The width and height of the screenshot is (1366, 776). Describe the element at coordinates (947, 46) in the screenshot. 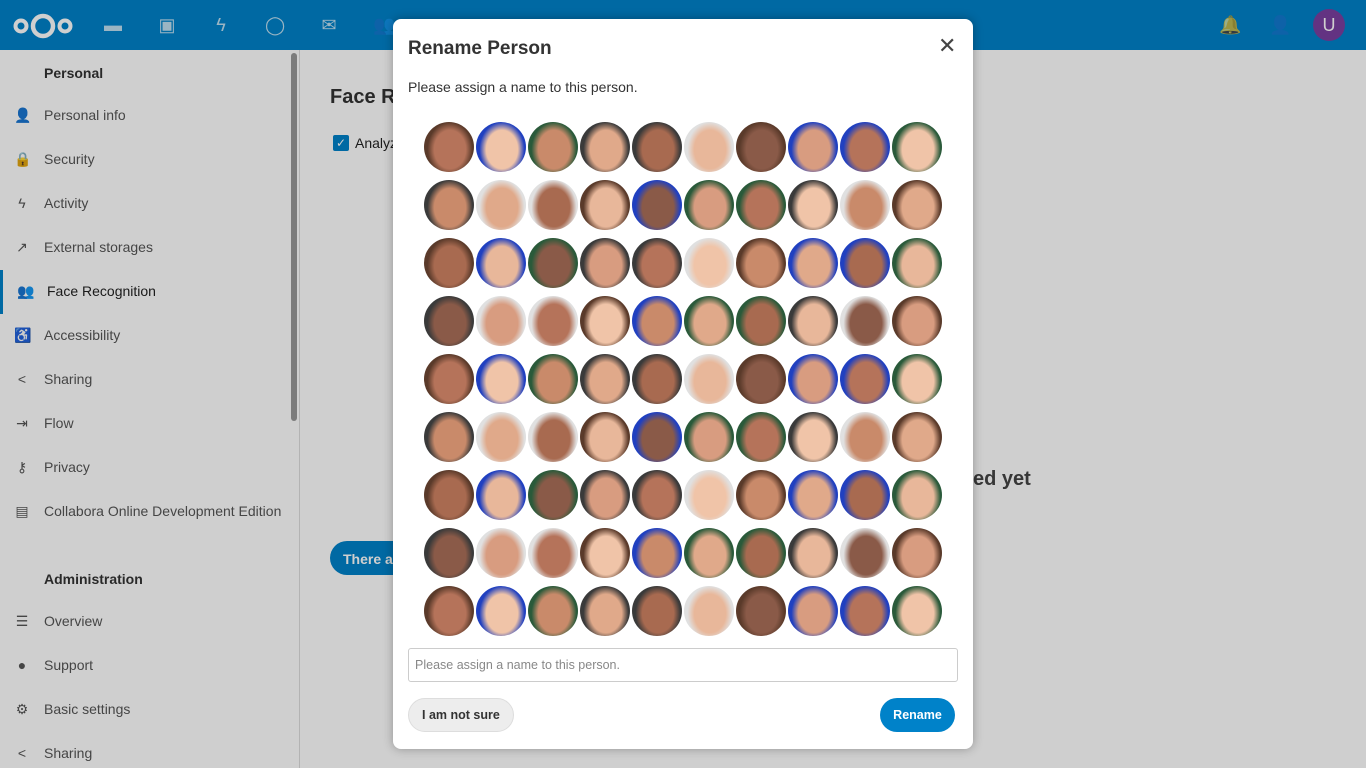

I see `close-icon: ✕` at that location.